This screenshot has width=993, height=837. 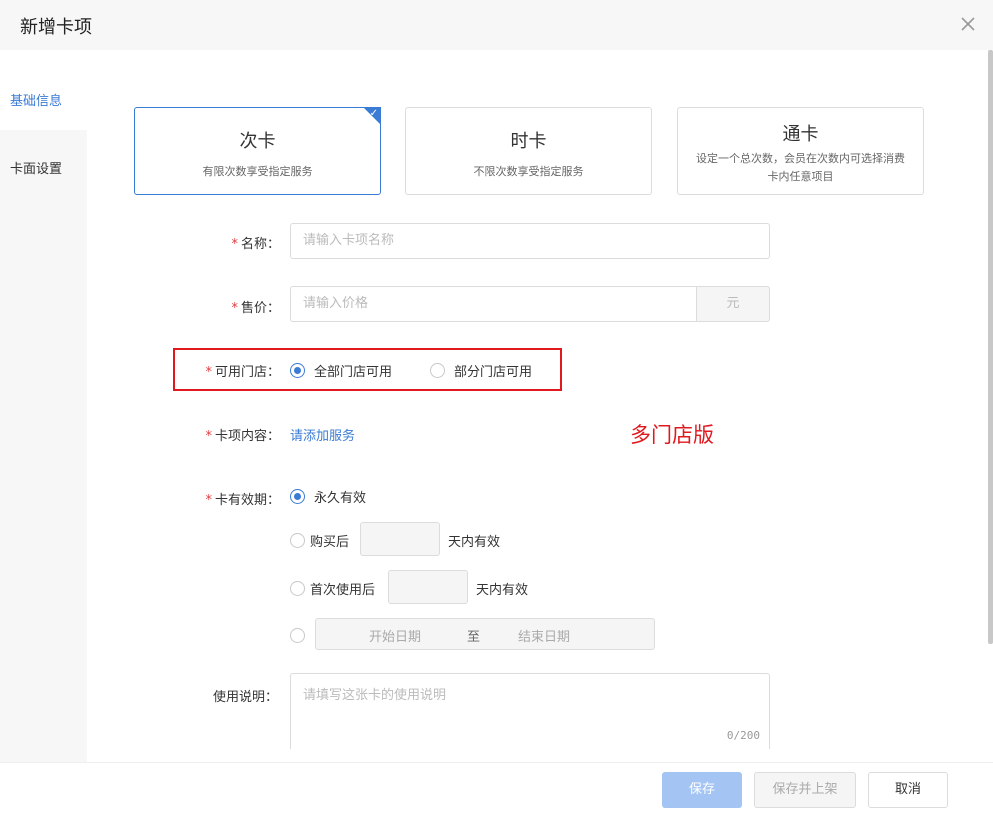 What do you see at coordinates (255, 308) in the screenshot?
I see `price-label: * 售价：` at bounding box center [255, 308].